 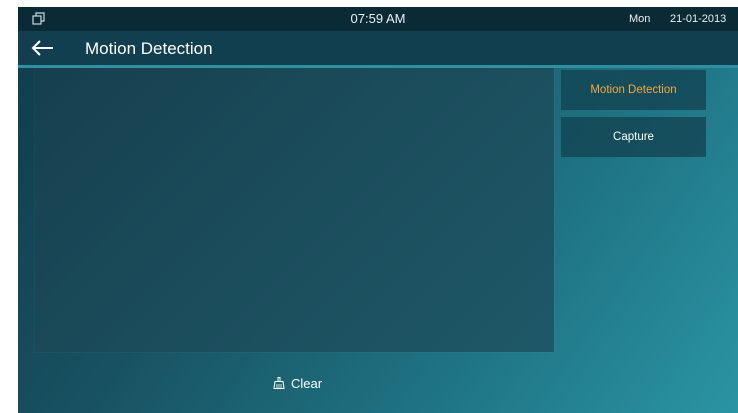 I want to click on clear-button: Clear, so click(x=297, y=383).